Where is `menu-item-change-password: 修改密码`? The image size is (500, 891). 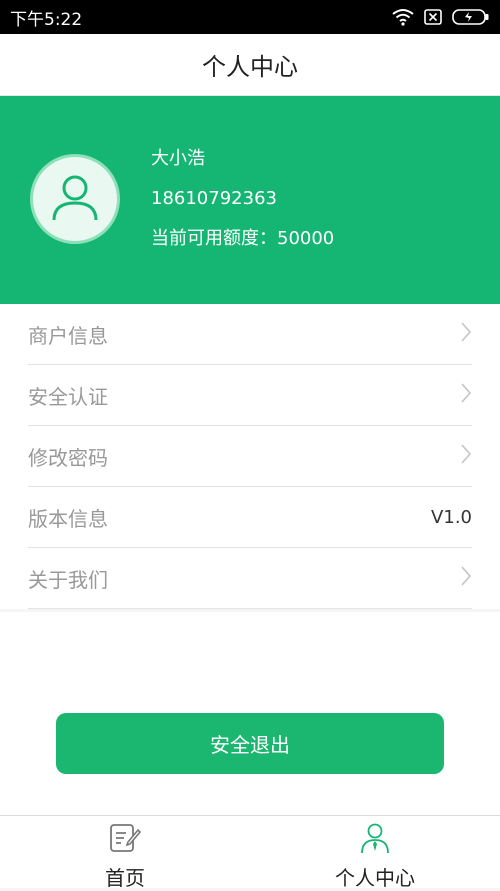 menu-item-change-password: 修改密码 is located at coordinates (250, 456).